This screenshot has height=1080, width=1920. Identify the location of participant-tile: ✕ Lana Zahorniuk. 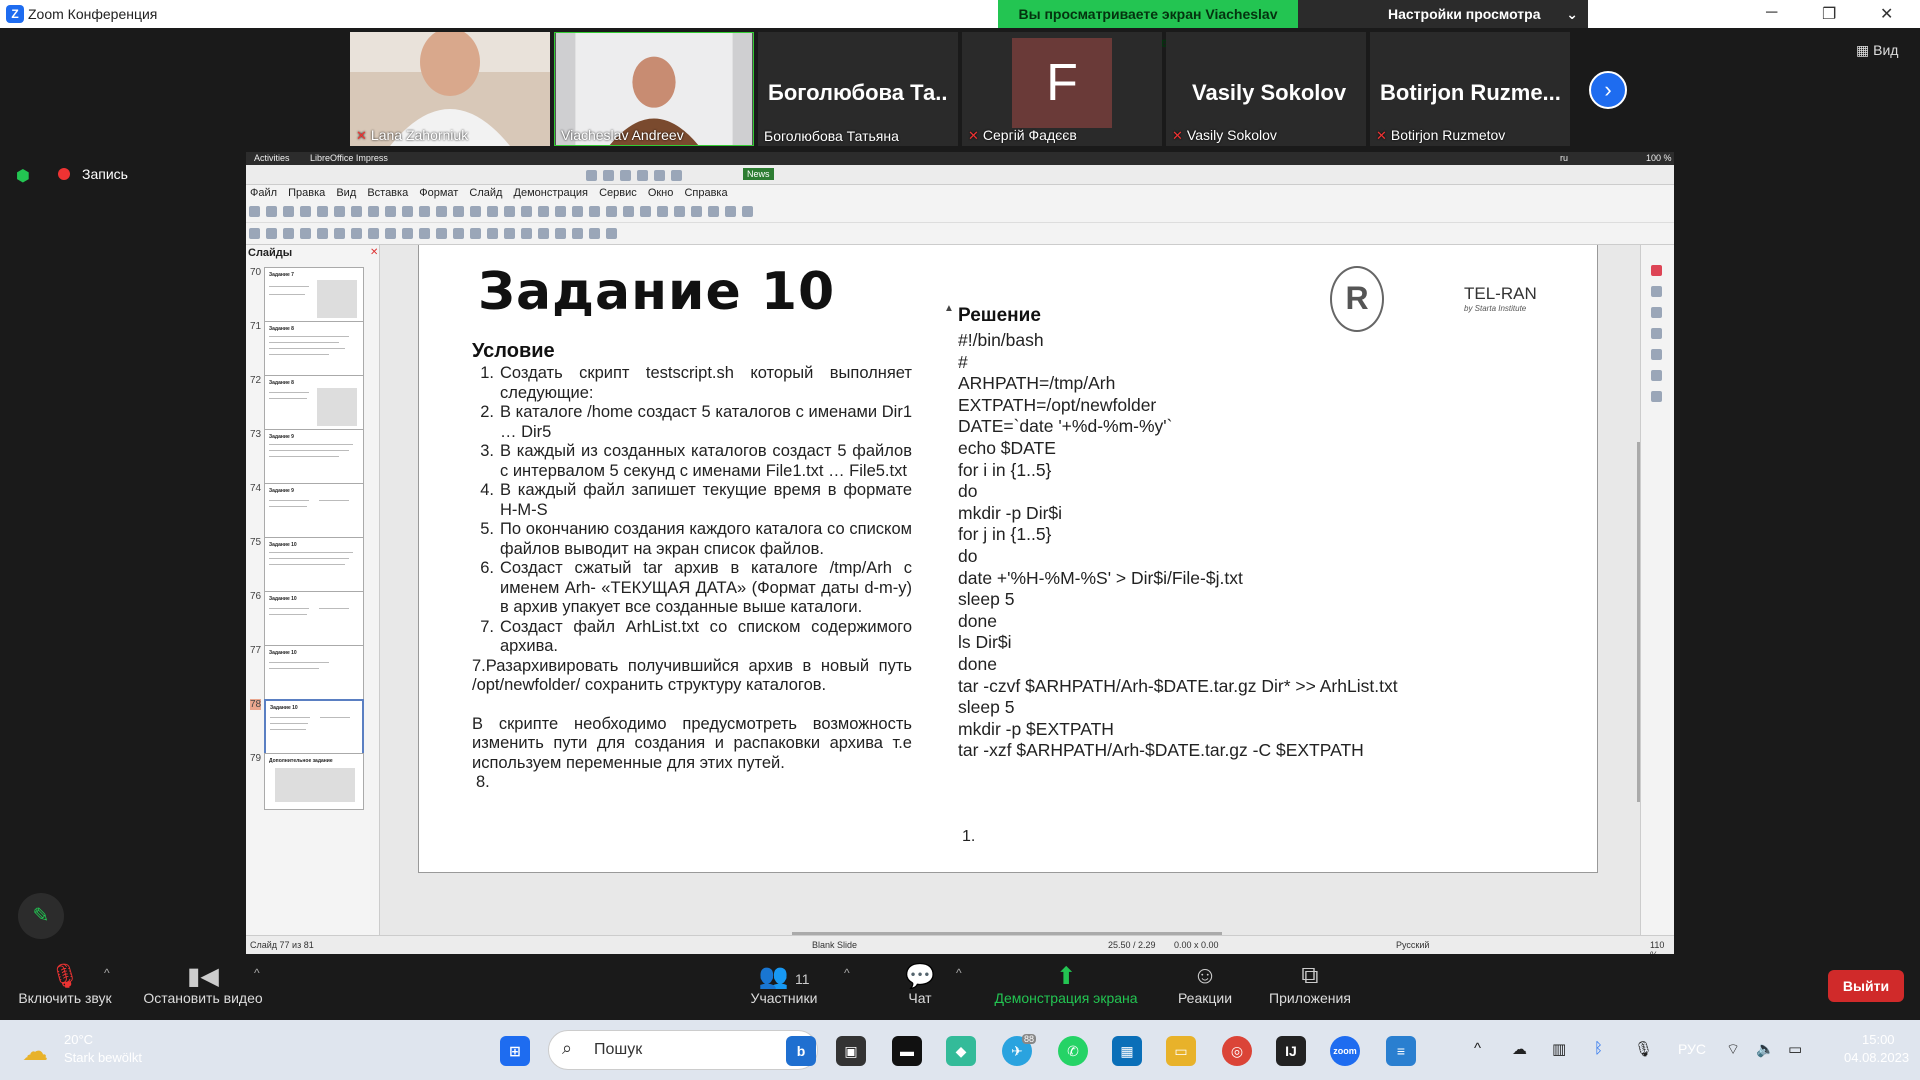
(450, 89).